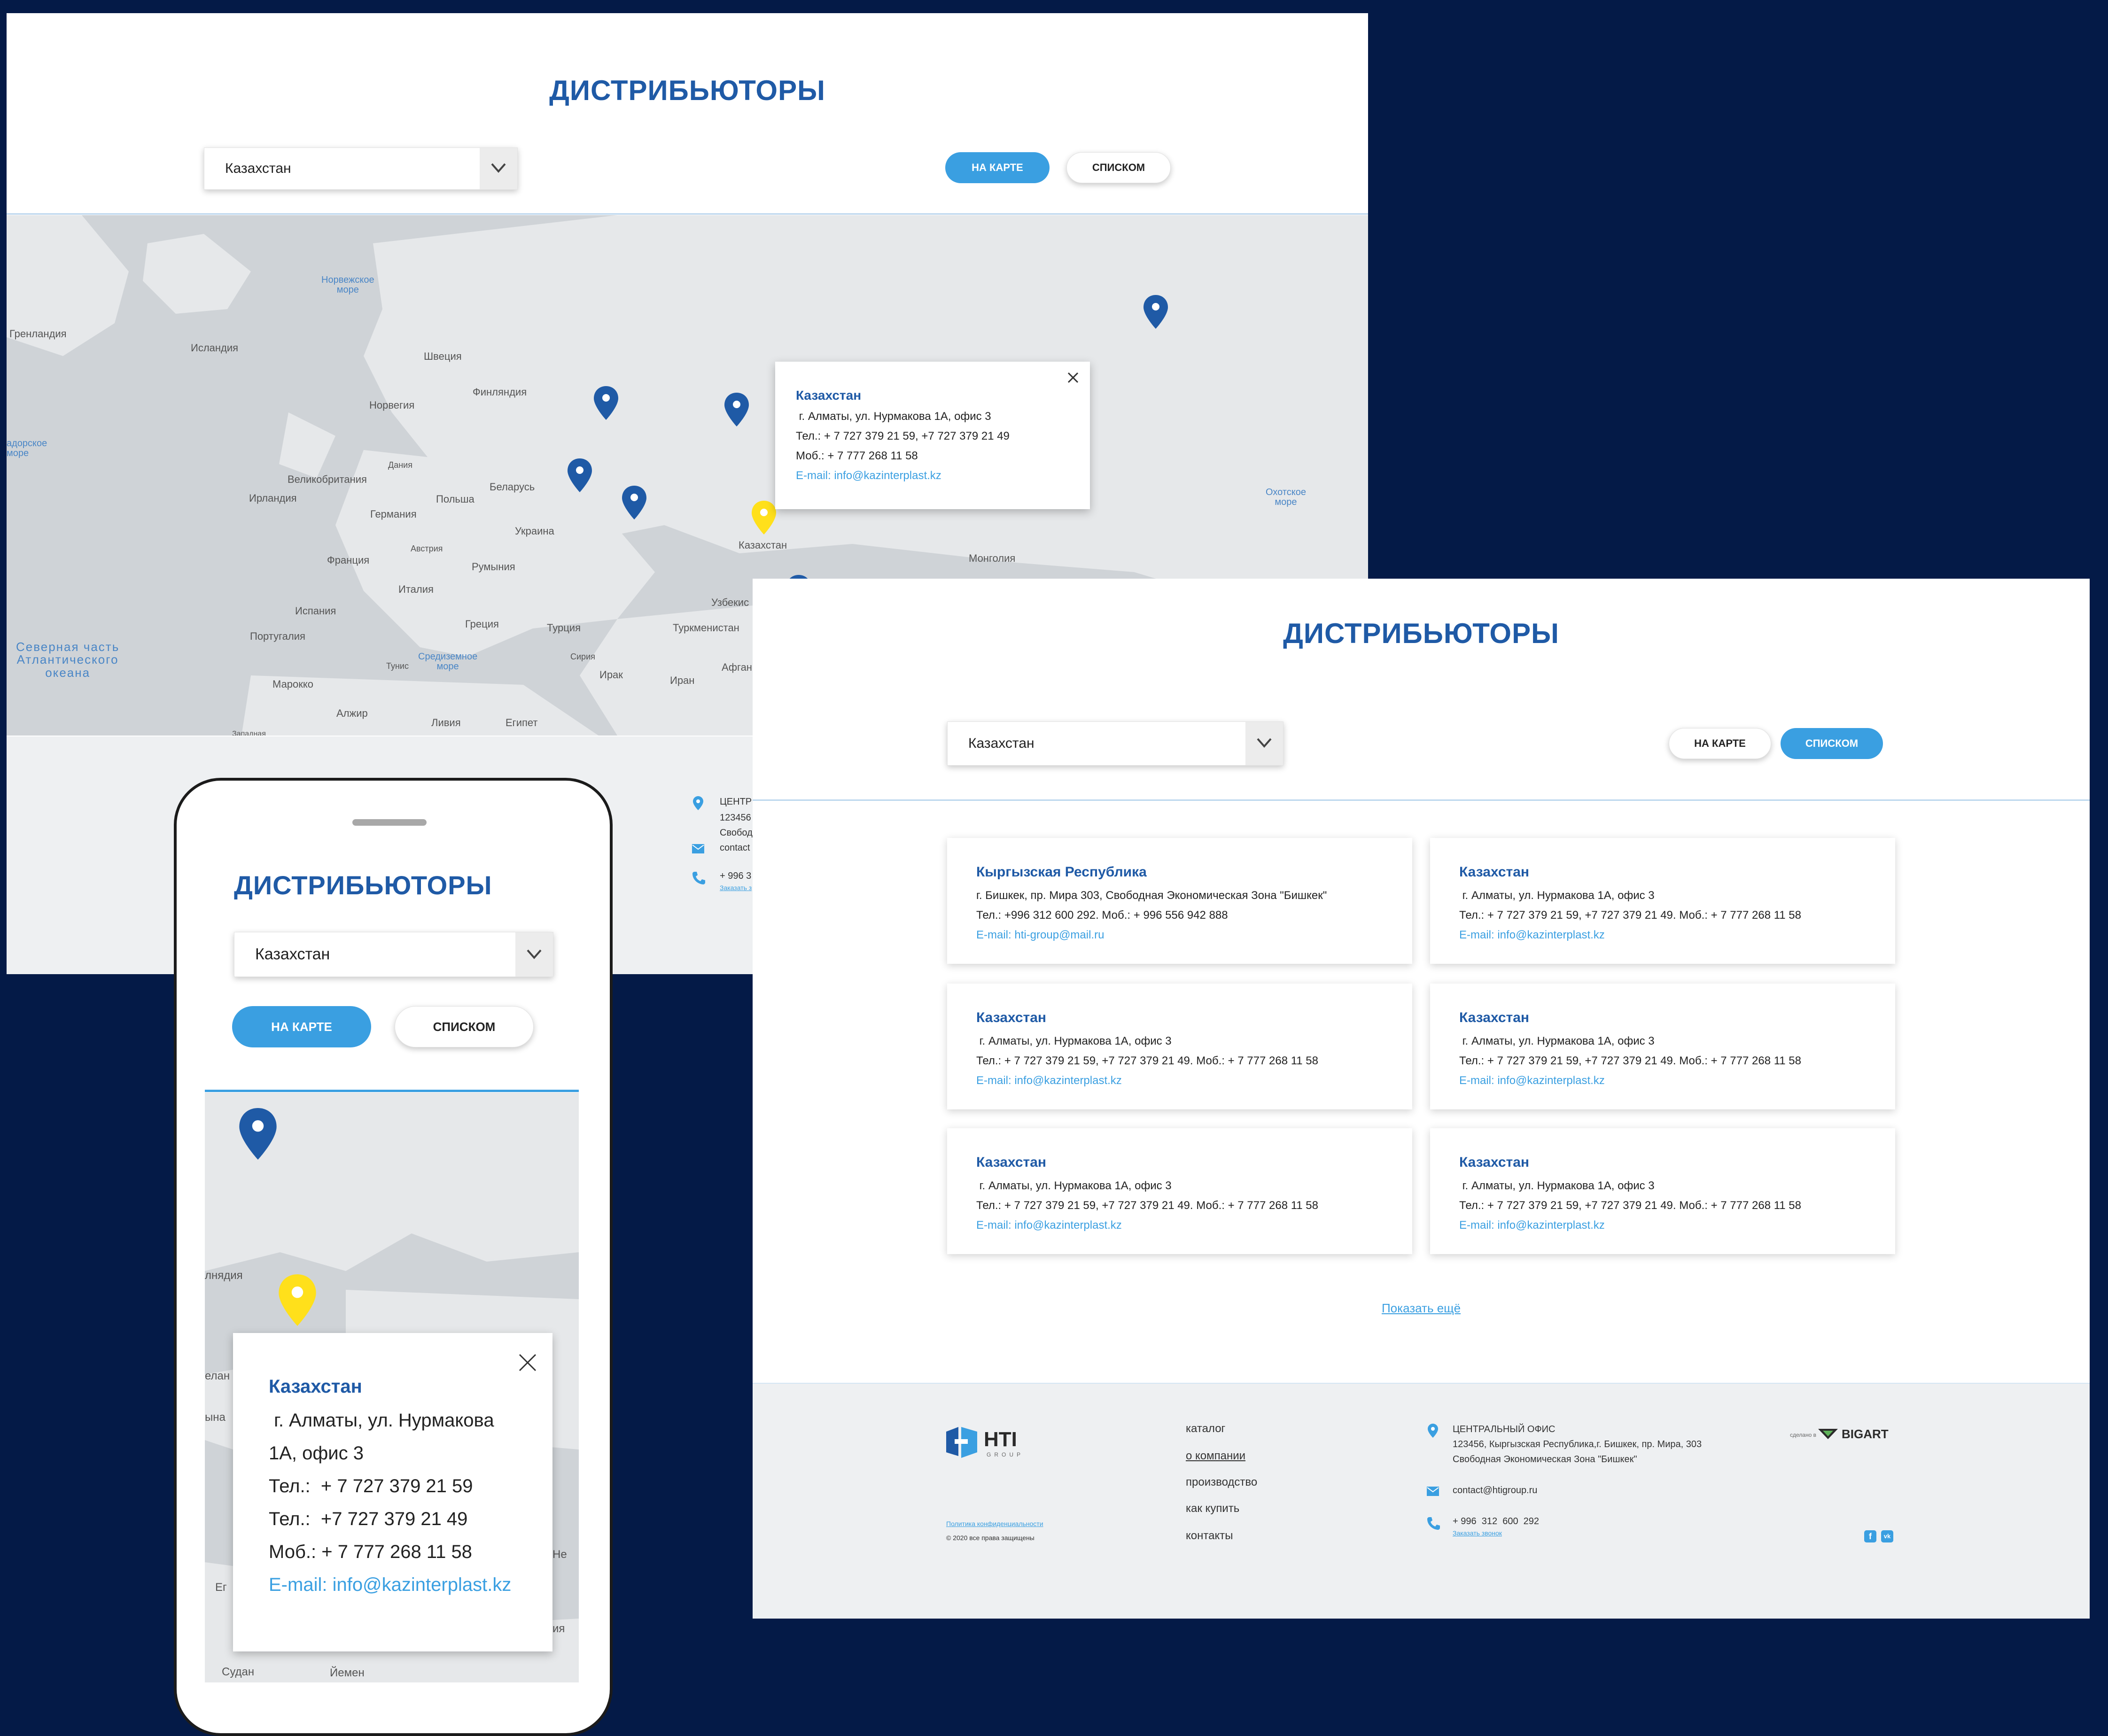 This screenshot has height=1736, width=2108. I want to click on privacy-link: Политика конфиденциальности, so click(994, 1523).